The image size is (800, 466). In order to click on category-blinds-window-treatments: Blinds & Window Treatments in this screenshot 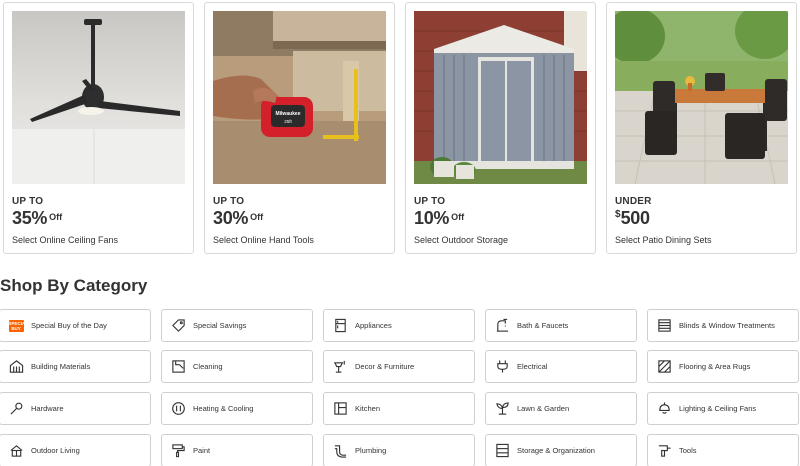, I will do `click(723, 325)`.